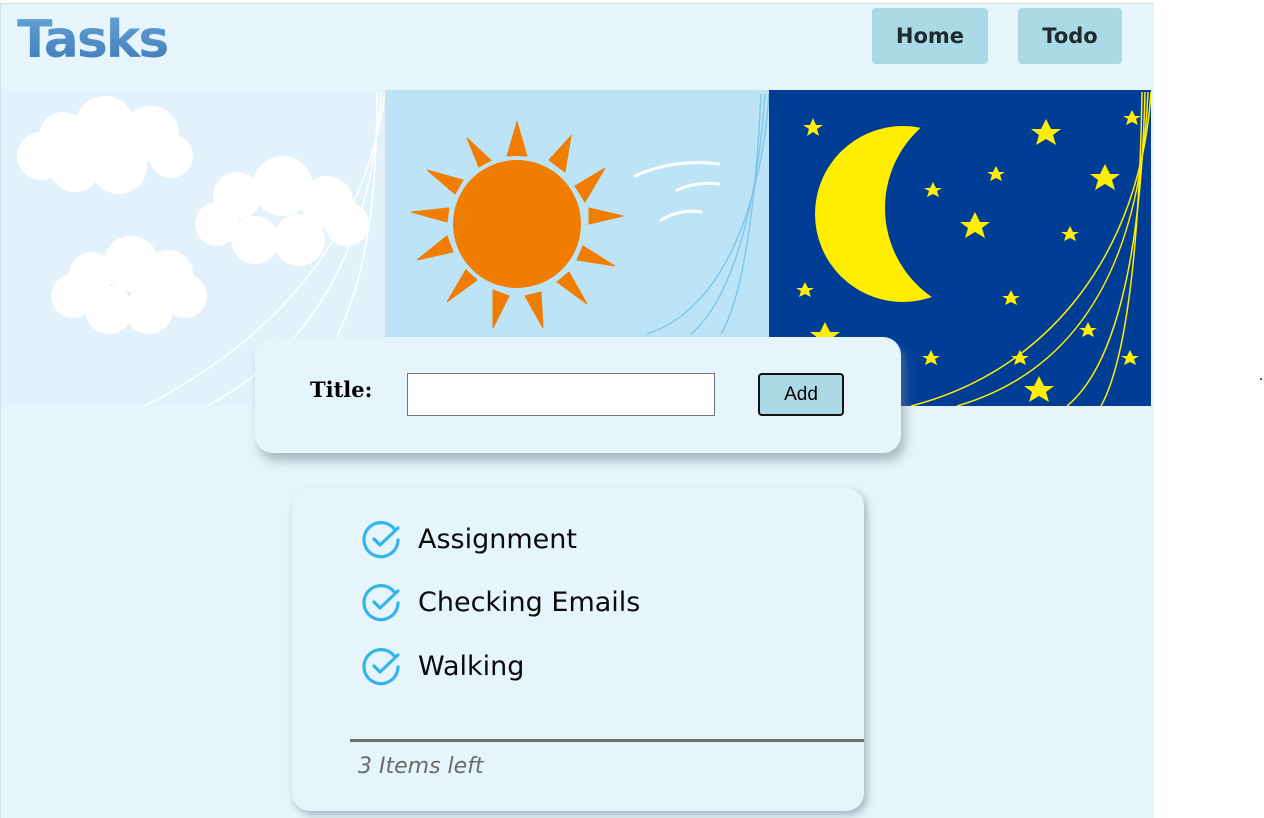 The height and width of the screenshot is (818, 1264). Describe the element at coordinates (471, 666) in the screenshot. I see `task-text: Walking` at that location.